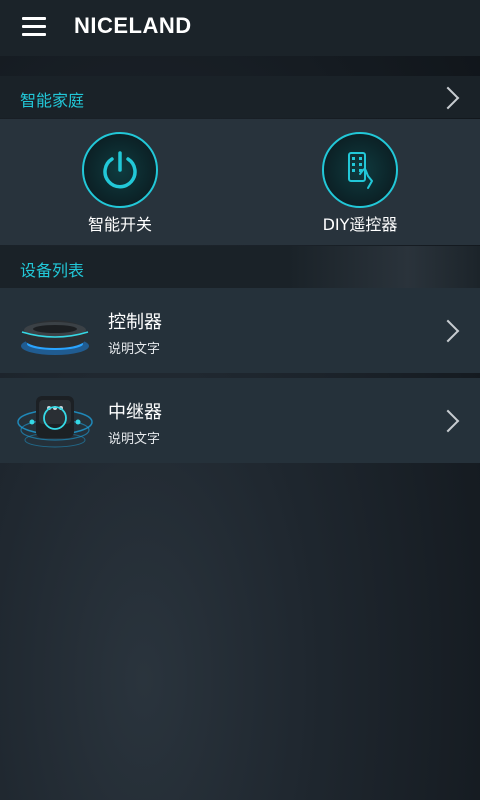 The width and height of the screenshot is (480, 800). What do you see at coordinates (55, 337) in the screenshot?
I see `controller-device-icon` at bounding box center [55, 337].